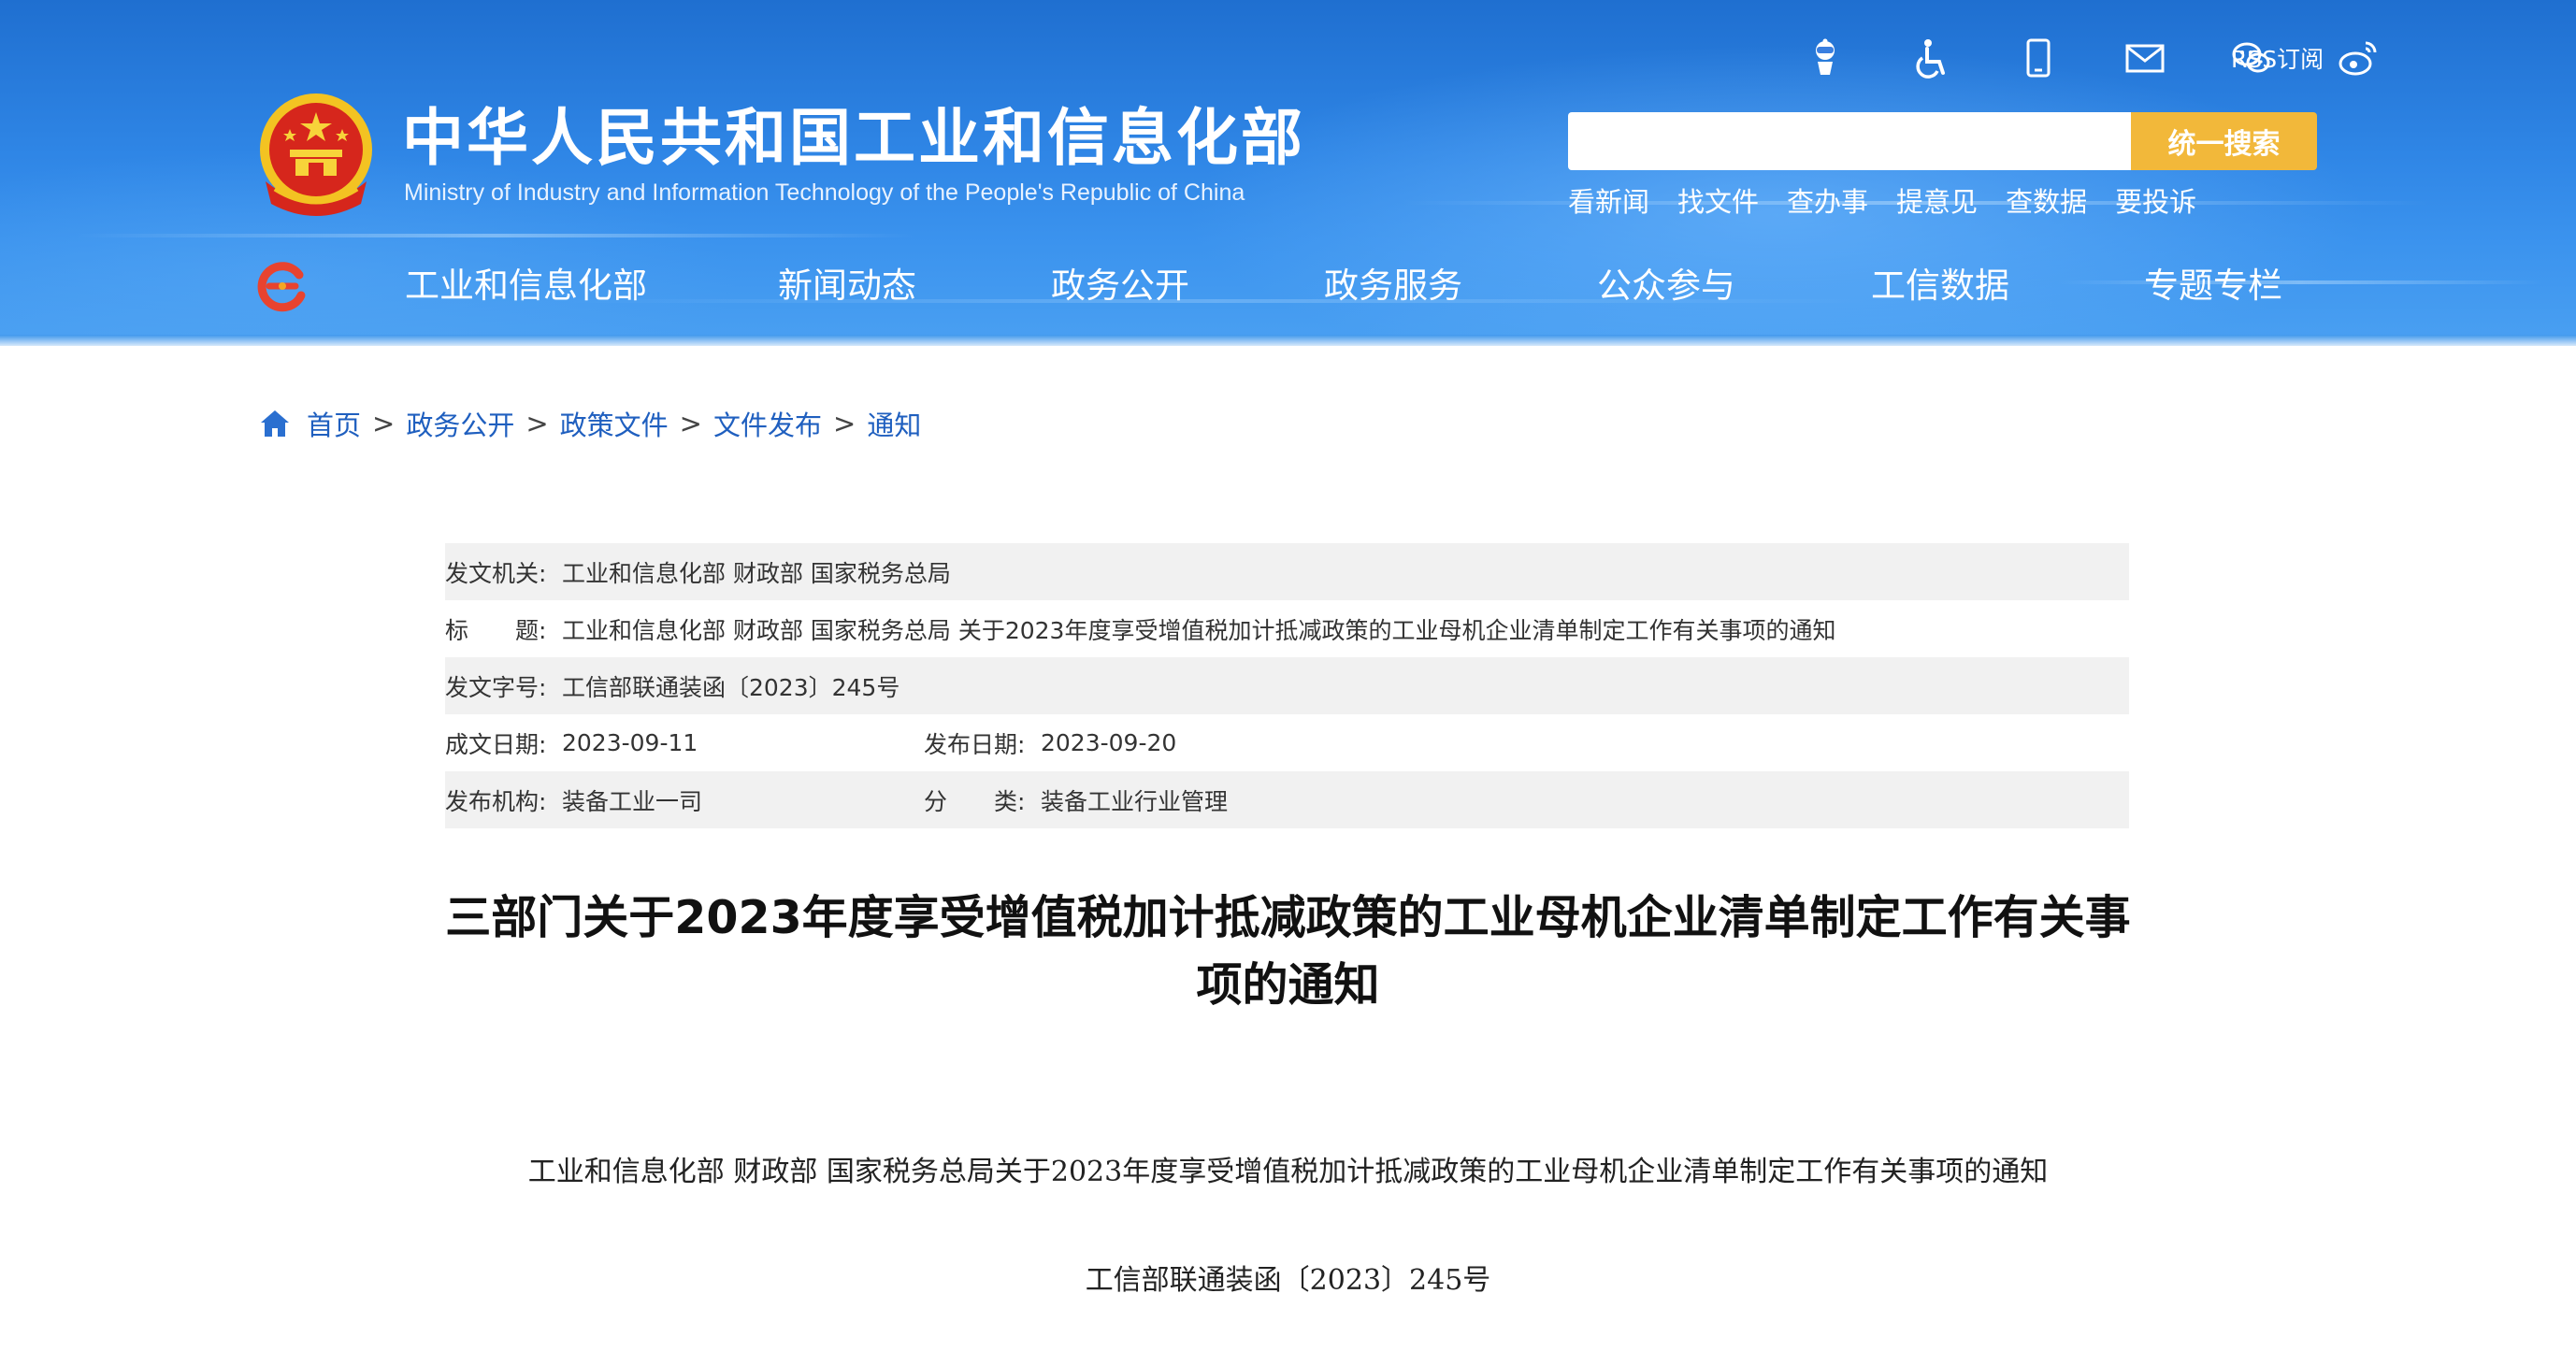 This screenshot has height=1351, width=2576. What do you see at coordinates (1109, 742) in the screenshot?
I see `published-date-value: 2023-09-20` at bounding box center [1109, 742].